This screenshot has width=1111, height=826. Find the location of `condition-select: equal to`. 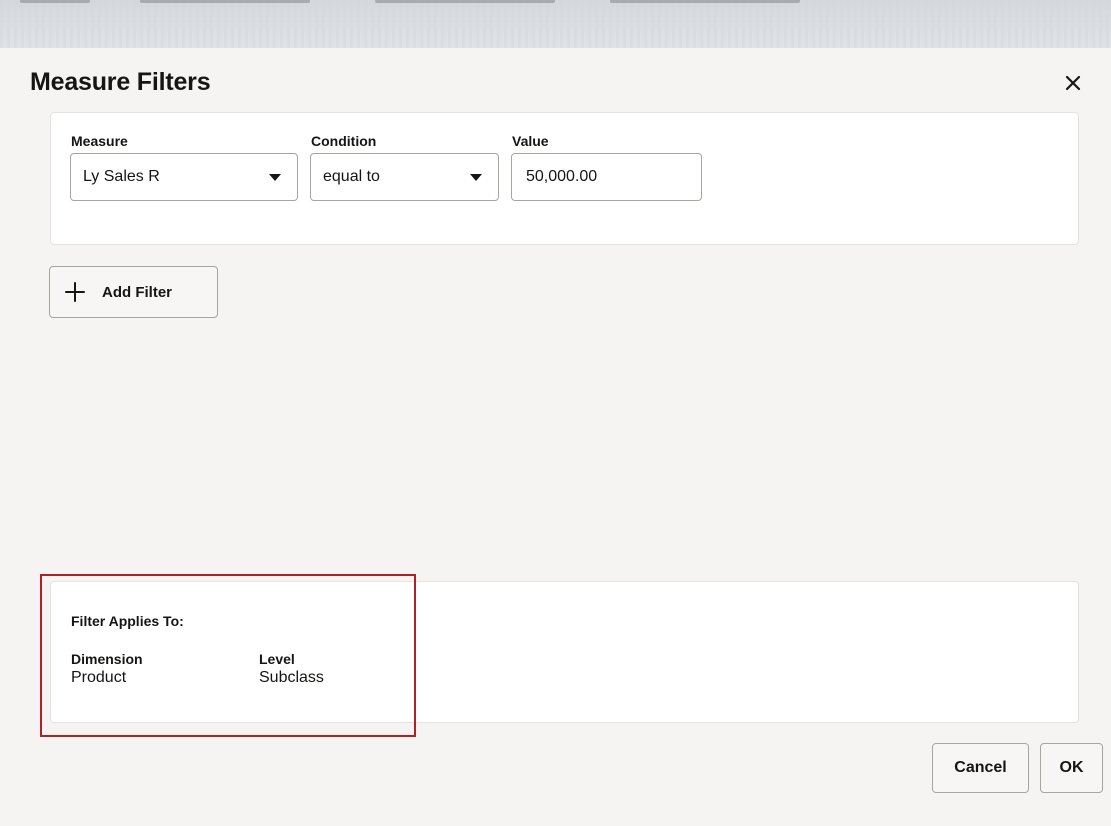

condition-select: equal to is located at coordinates (404, 177).